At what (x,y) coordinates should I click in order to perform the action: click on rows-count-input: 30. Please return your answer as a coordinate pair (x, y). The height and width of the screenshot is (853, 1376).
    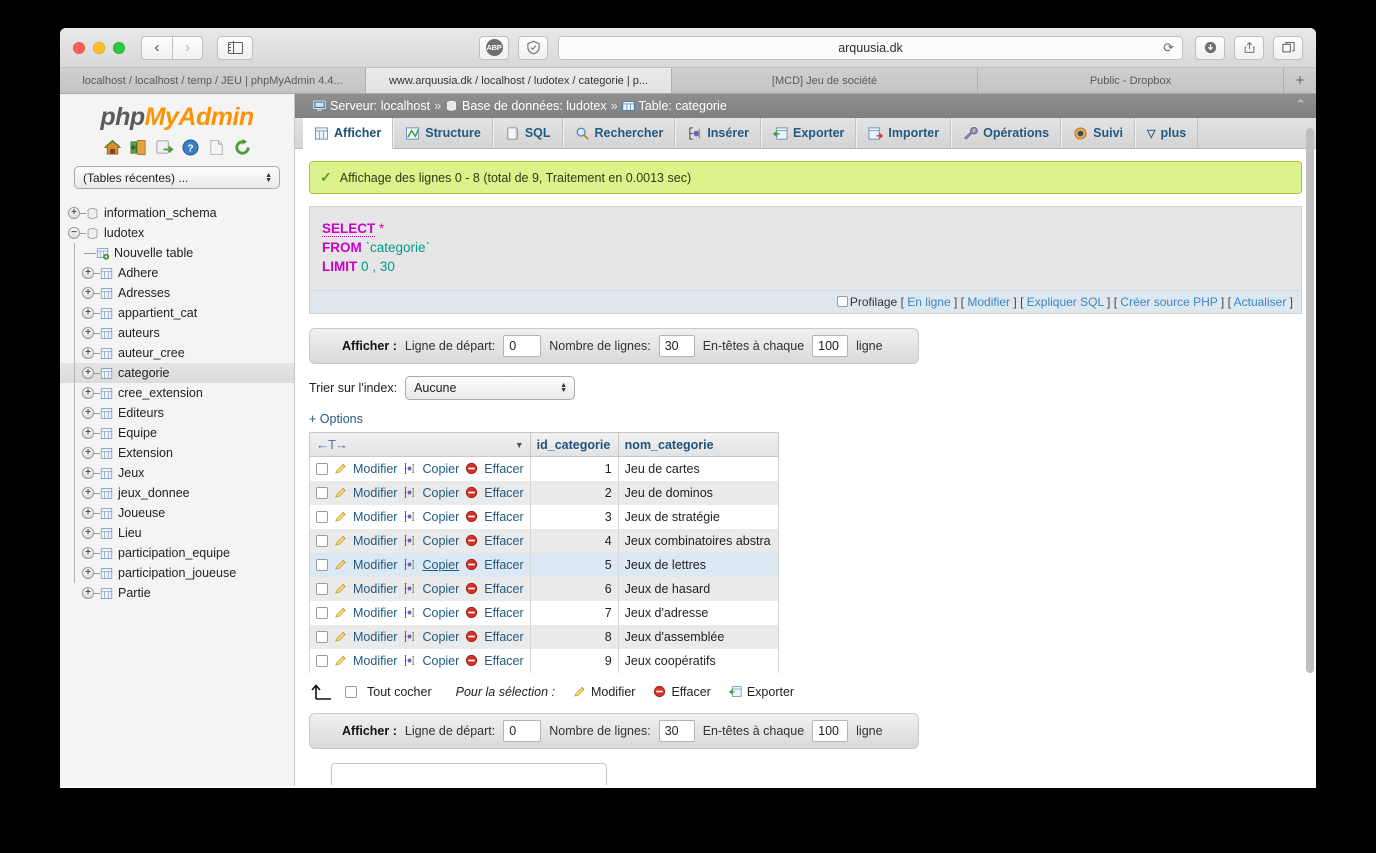
    Looking at the image, I should click on (676, 730).